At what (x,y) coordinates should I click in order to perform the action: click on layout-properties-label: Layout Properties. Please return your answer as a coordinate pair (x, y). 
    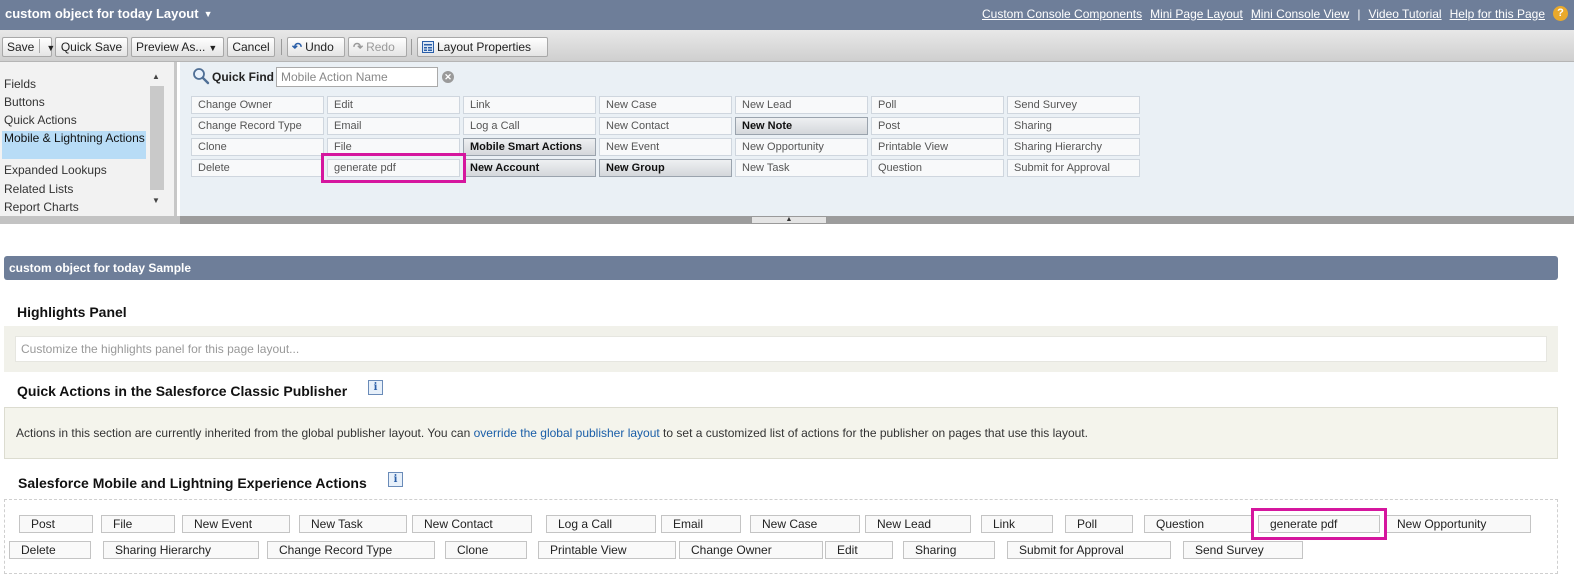
    Looking at the image, I should click on (484, 47).